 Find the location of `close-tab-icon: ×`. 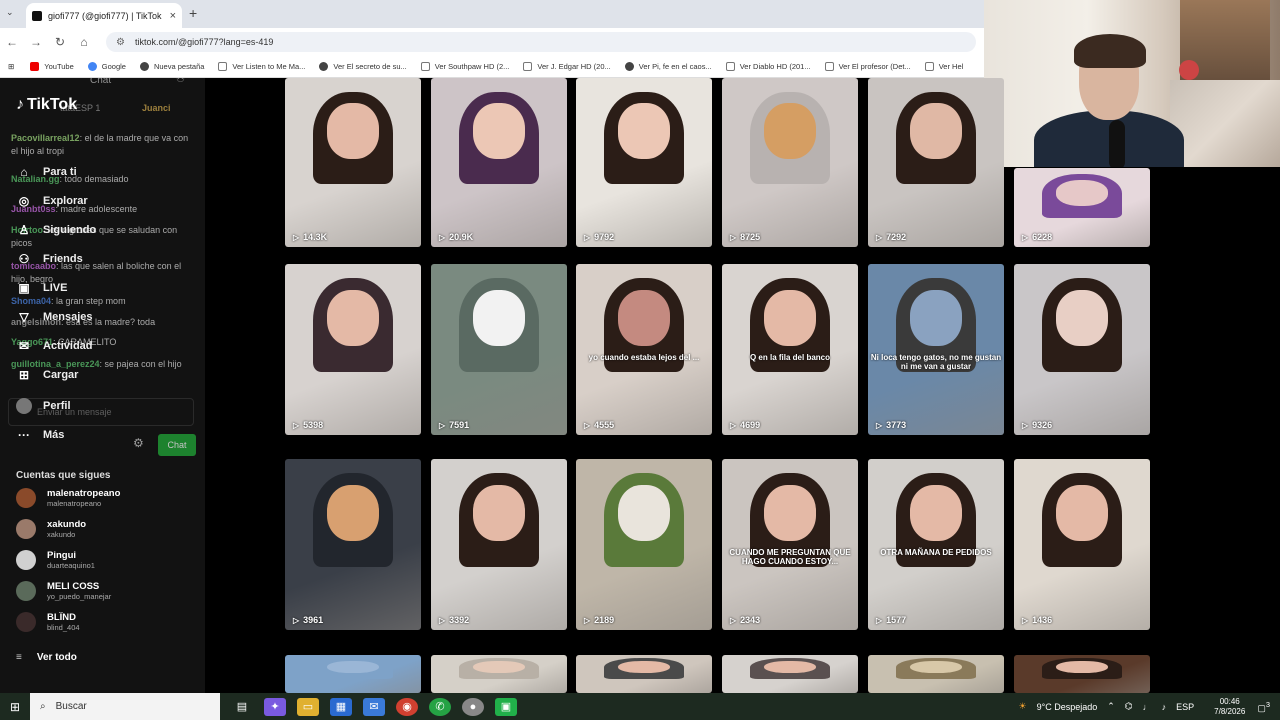

close-tab-icon: × is located at coordinates (173, 16).